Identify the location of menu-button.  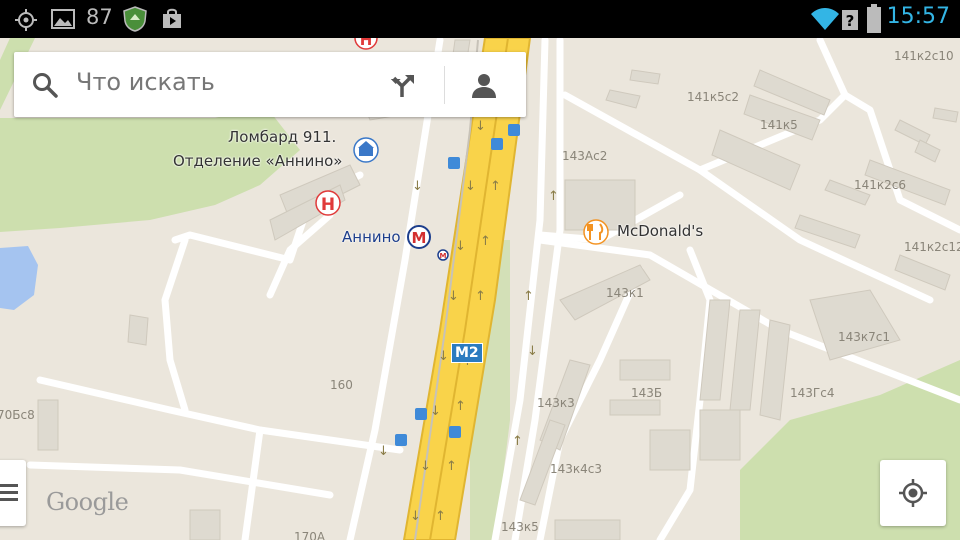
(13, 493).